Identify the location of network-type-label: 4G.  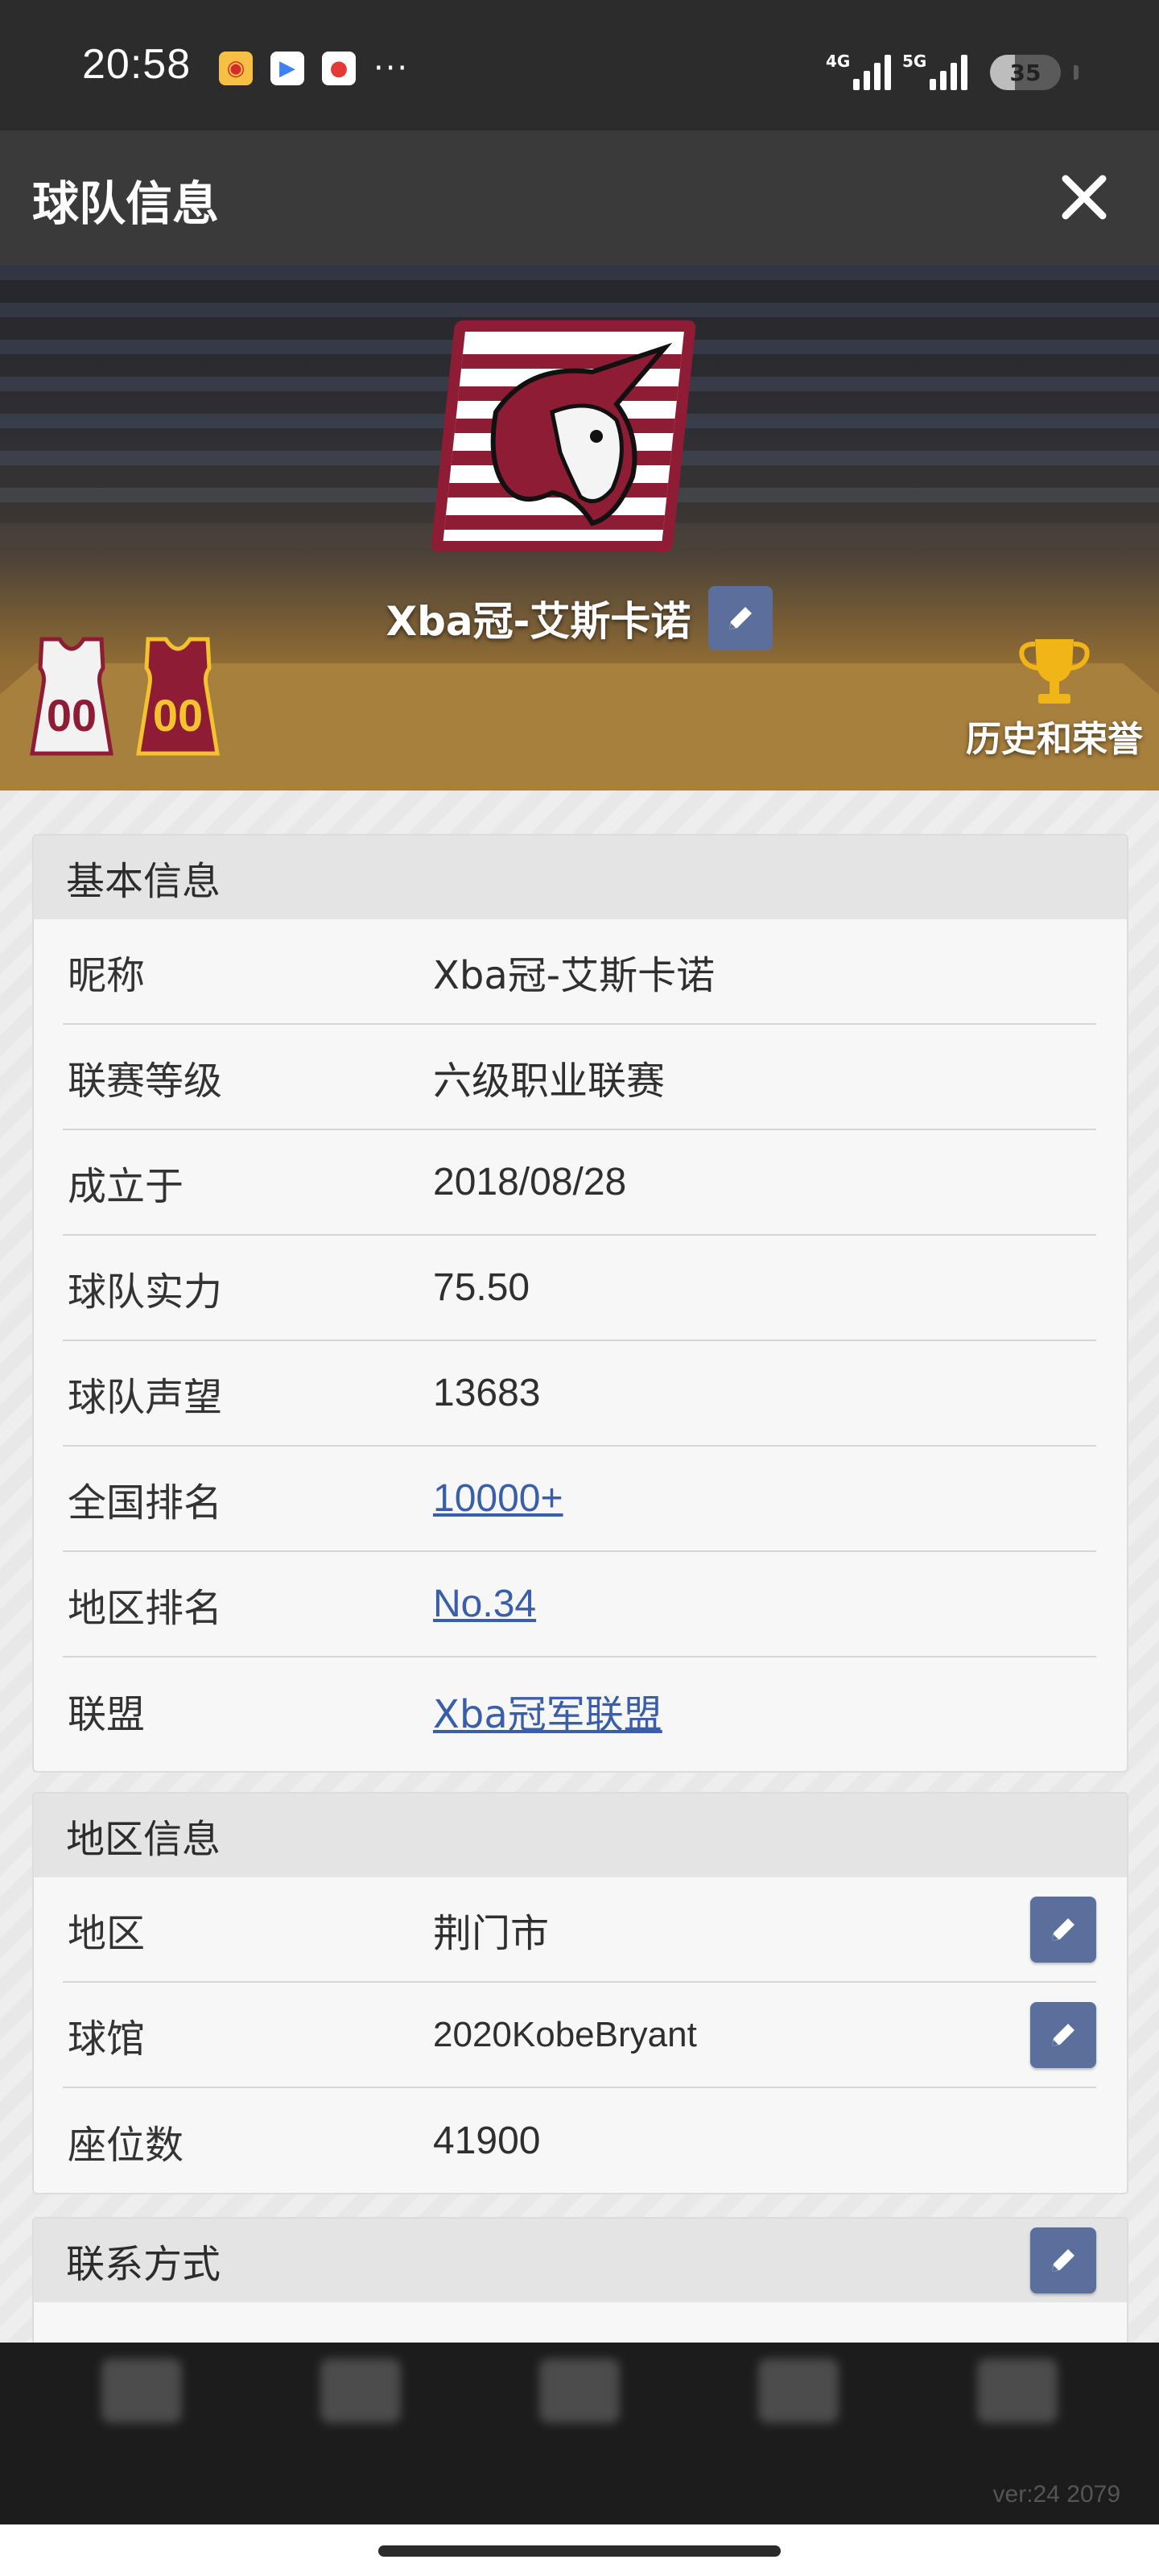
(839, 61).